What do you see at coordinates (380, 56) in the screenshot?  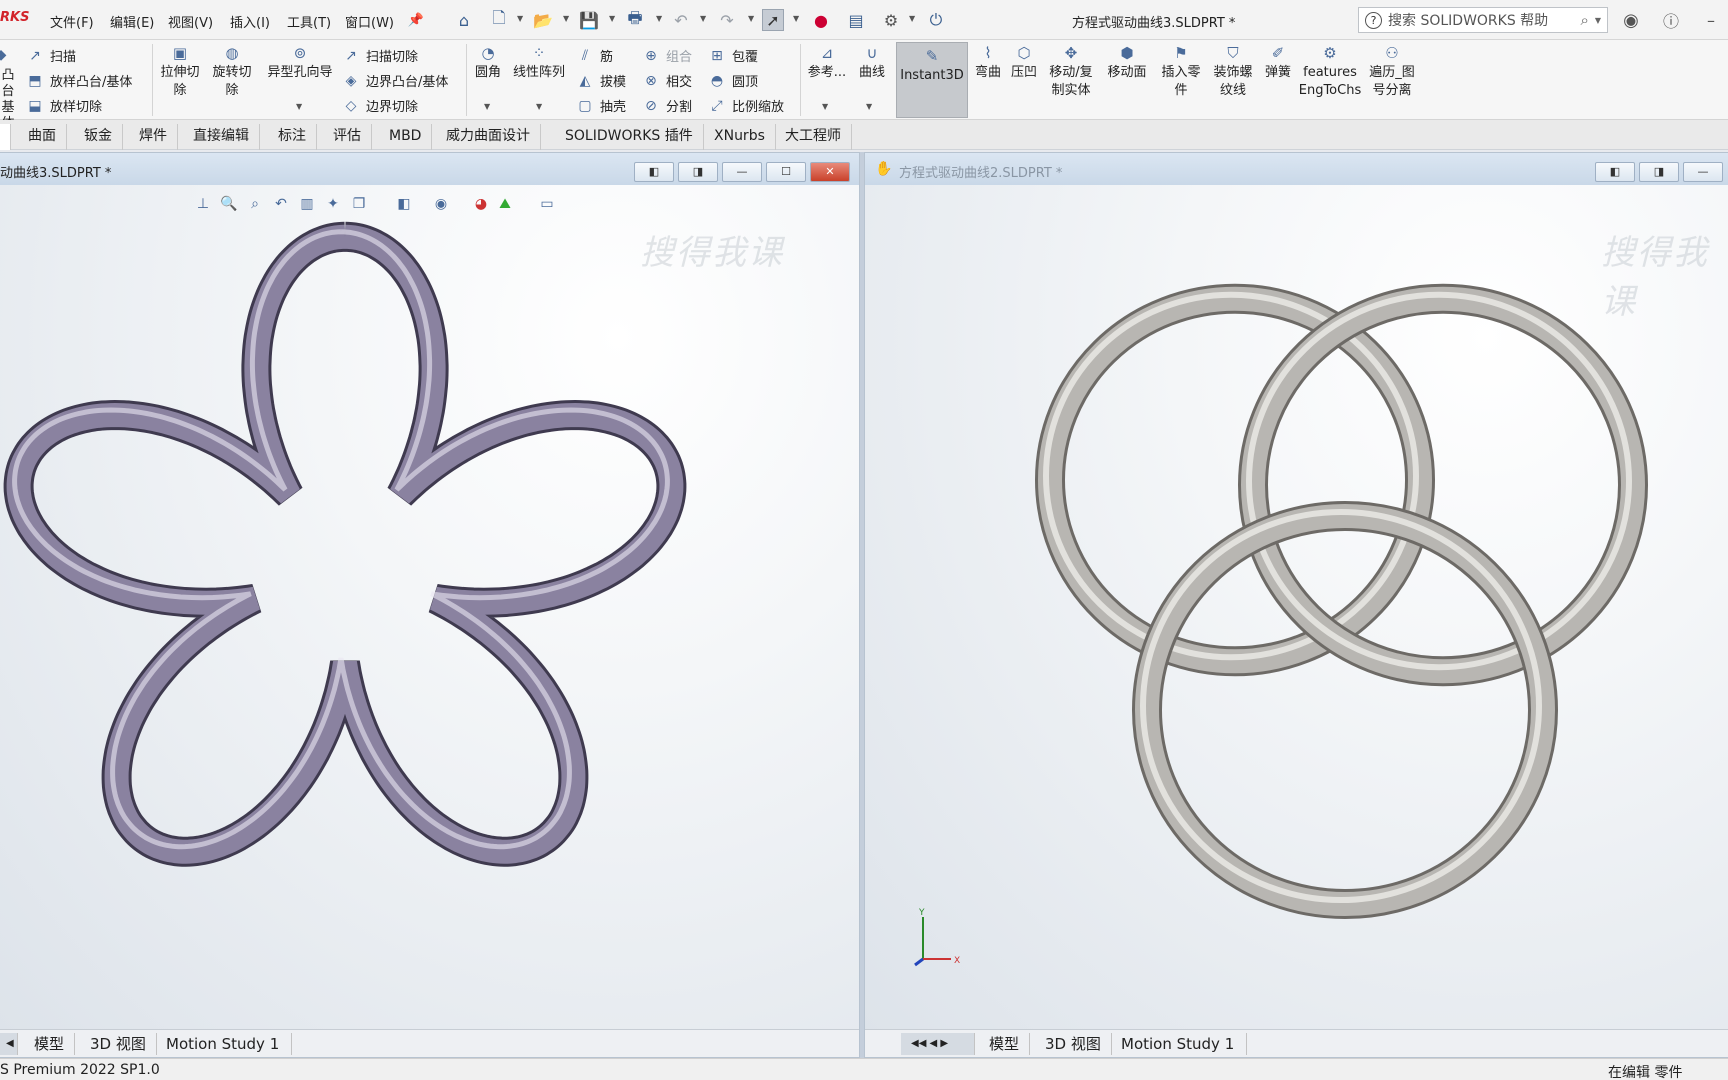 I see `ribbon-swept-cut: ↗ 扫描切除` at bounding box center [380, 56].